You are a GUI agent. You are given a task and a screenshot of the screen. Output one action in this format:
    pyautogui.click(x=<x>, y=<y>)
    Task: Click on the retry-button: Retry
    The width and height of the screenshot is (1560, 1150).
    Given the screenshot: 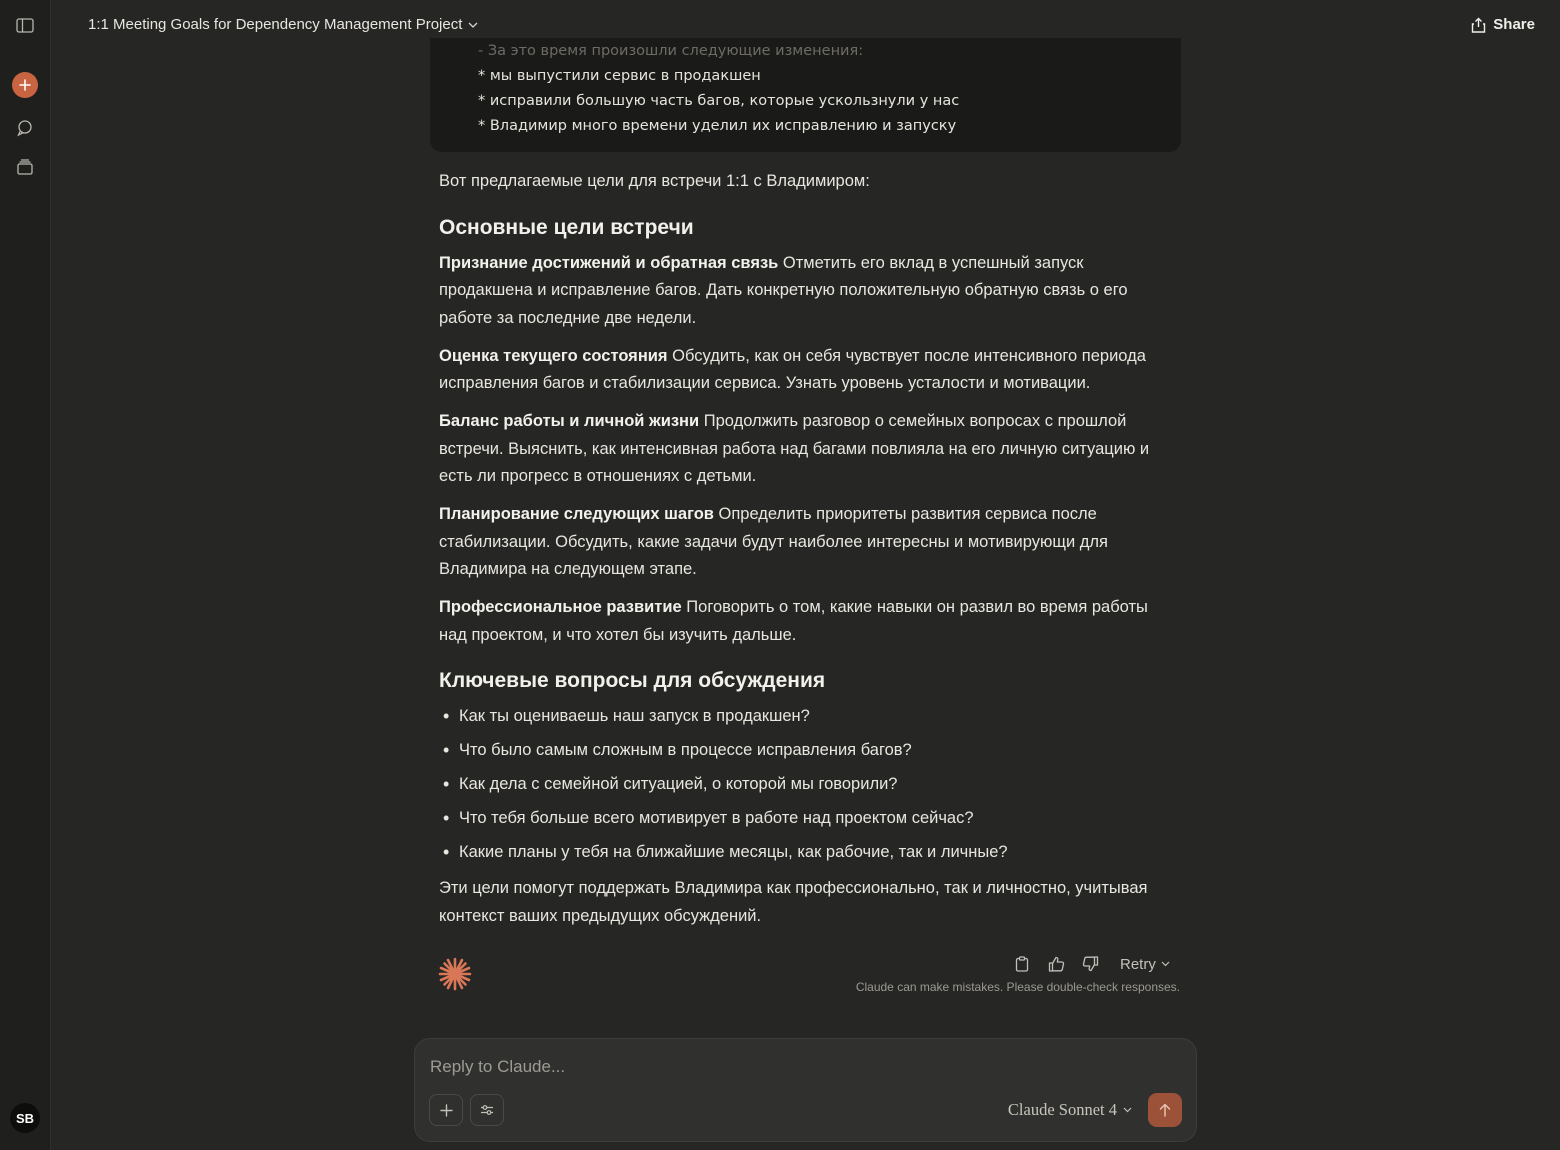 What is the action you would take?
    pyautogui.click(x=1145, y=964)
    